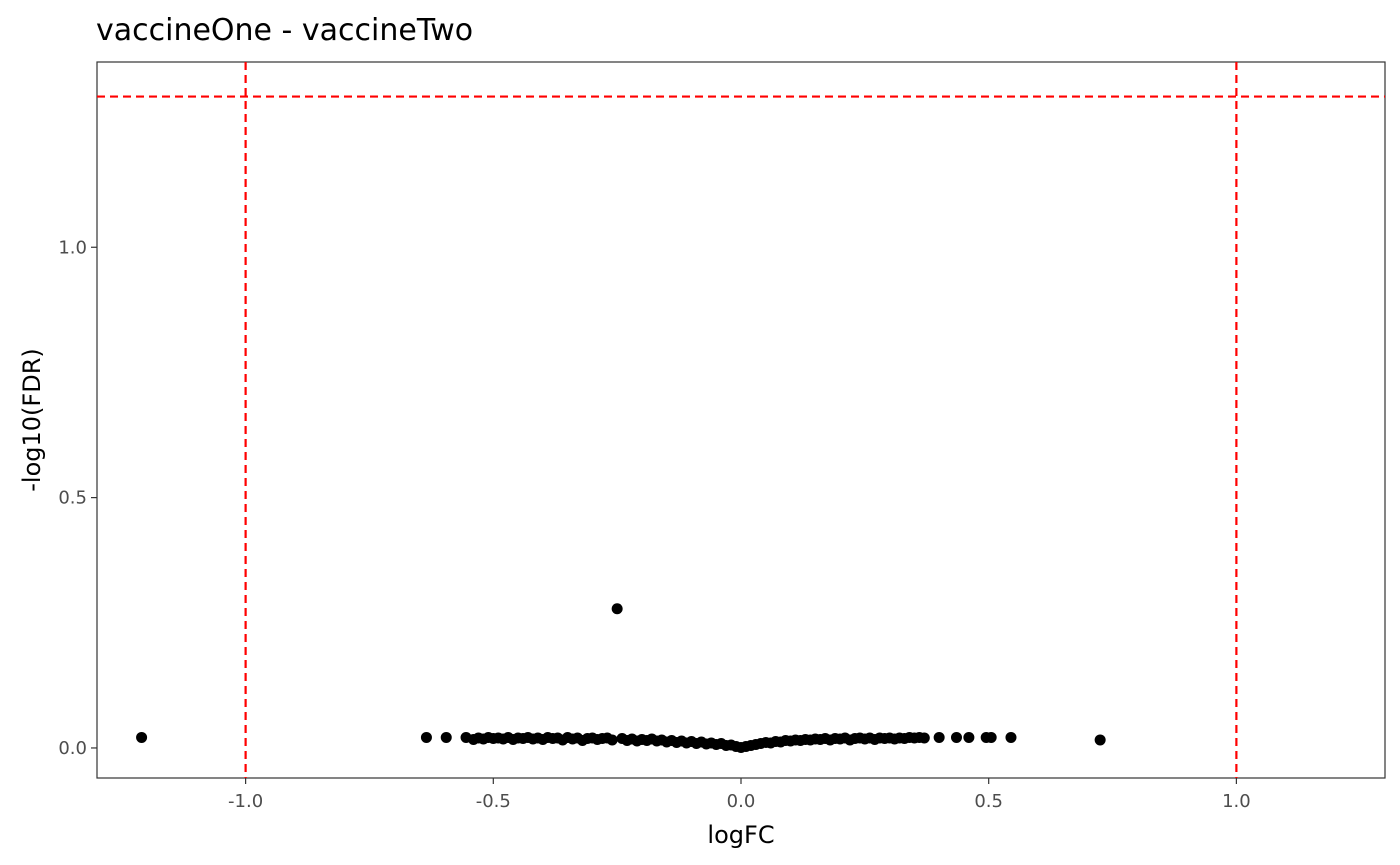 Image resolution: width=1400 pixels, height=865 pixels. What do you see at coordinates (72, 498) in the screenshot?
I see `y-tick-label: 0.5` at bounding box center [72, 498].